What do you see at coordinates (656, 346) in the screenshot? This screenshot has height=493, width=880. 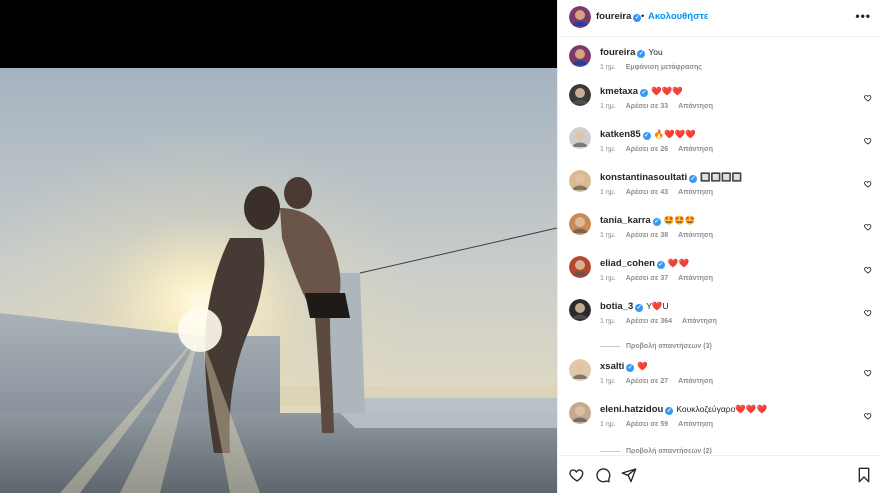 I see `view-replies-button: Προβολή απαντήσεων (3)` at bounding box center [656, 346].